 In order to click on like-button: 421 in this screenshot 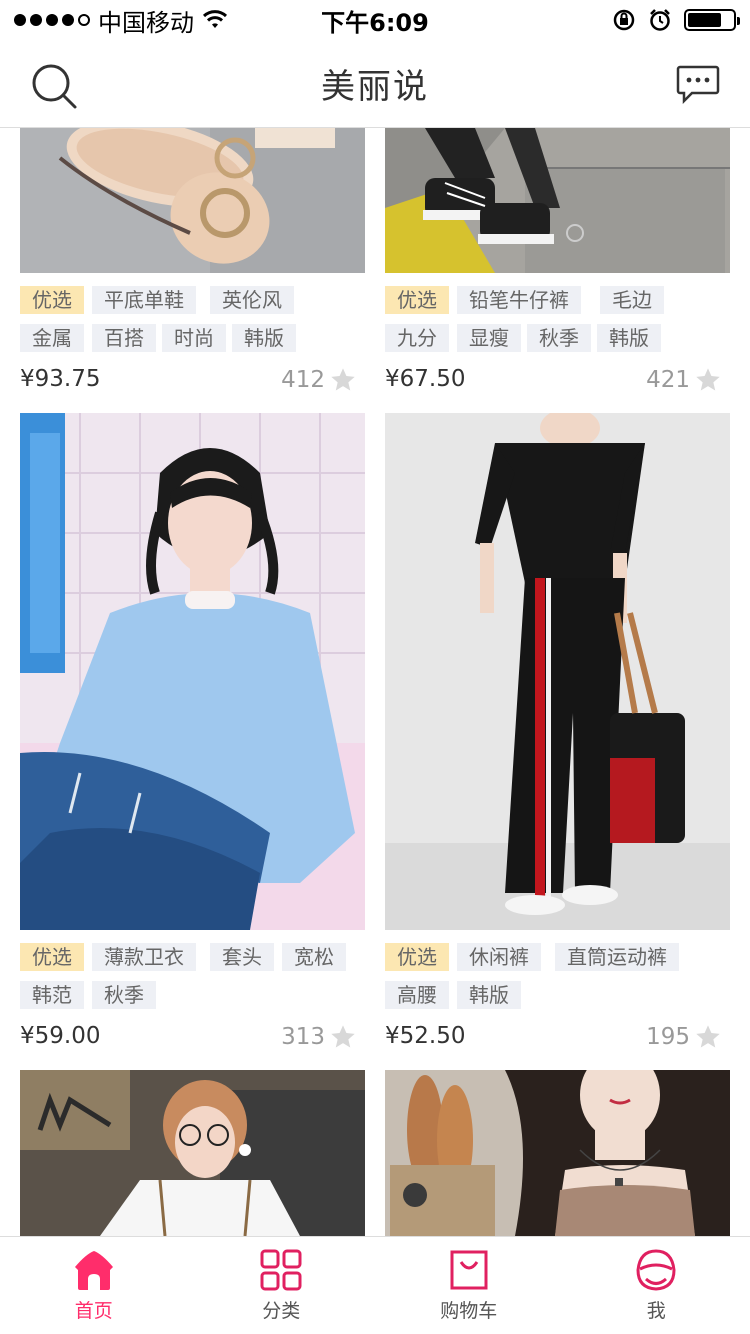, I will do `click(684, 380)`.